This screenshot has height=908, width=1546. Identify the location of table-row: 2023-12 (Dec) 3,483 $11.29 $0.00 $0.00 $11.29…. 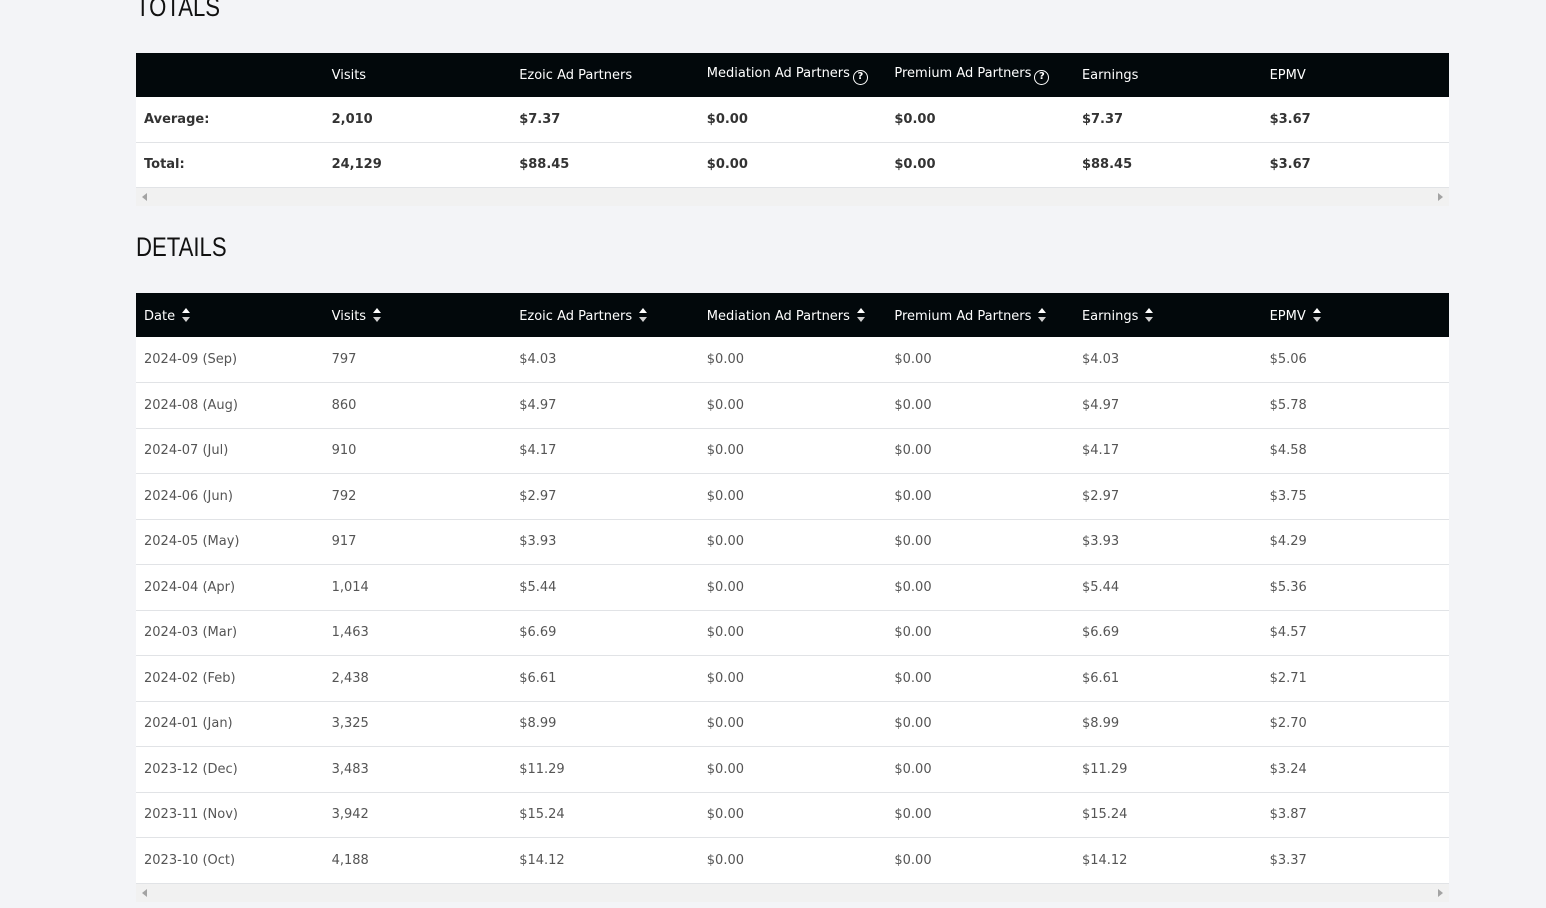
(792, 769).